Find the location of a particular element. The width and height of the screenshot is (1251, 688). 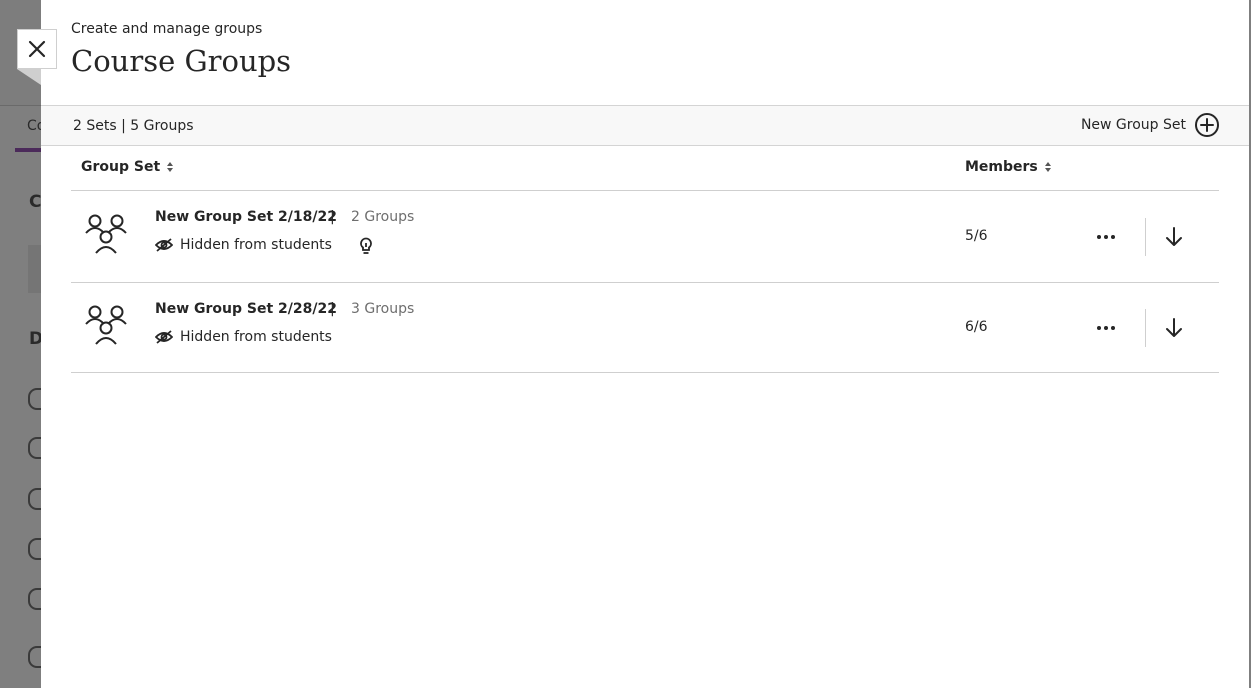

close-button-tail is located at coordinates (29, 77).